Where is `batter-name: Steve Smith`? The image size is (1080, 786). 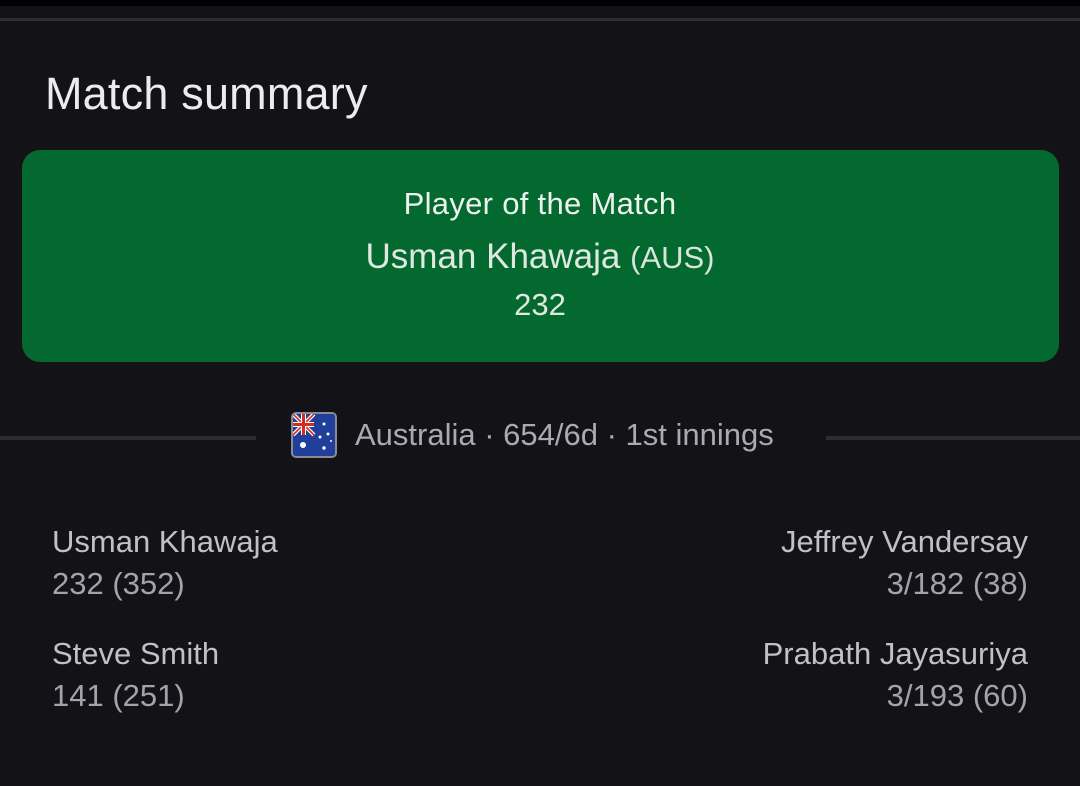 batter-name: Steve Smith is located at coordinates (136, 653).